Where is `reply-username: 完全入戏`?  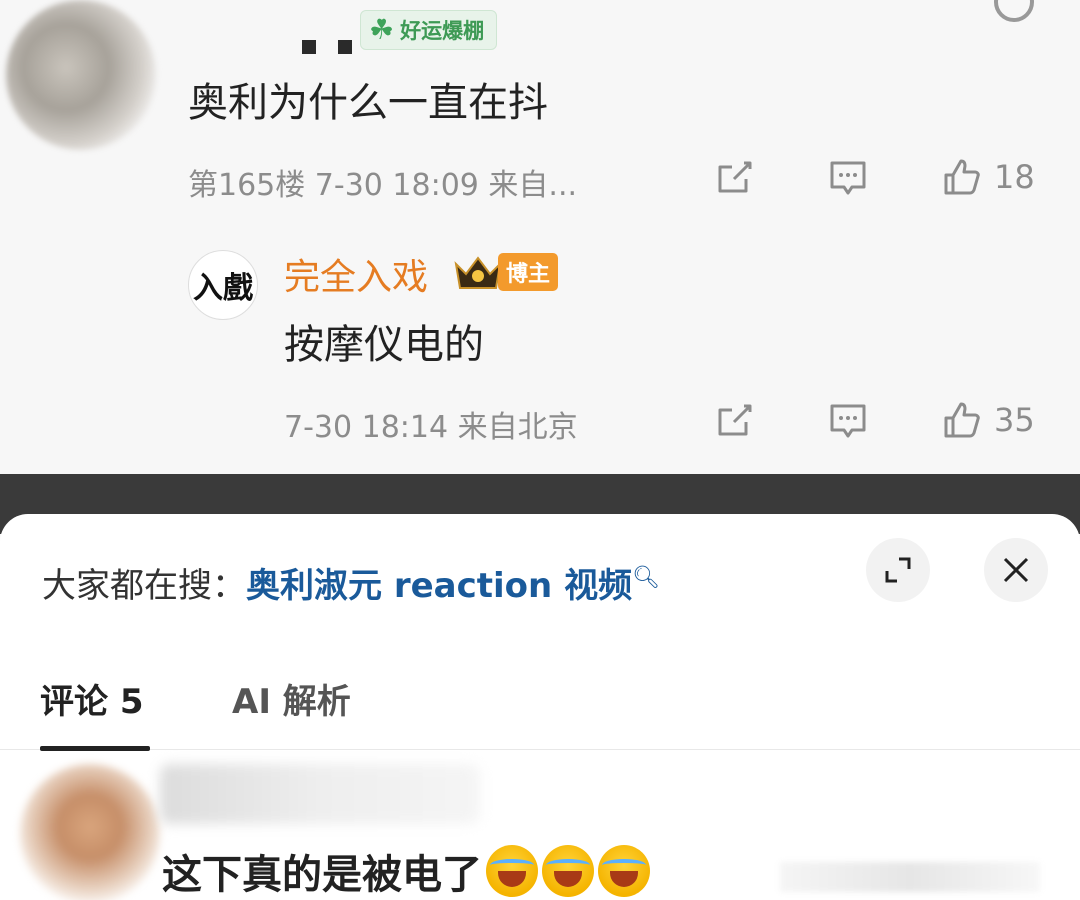 reply-username: 完全入戏 is located at coordinates (356, 274).